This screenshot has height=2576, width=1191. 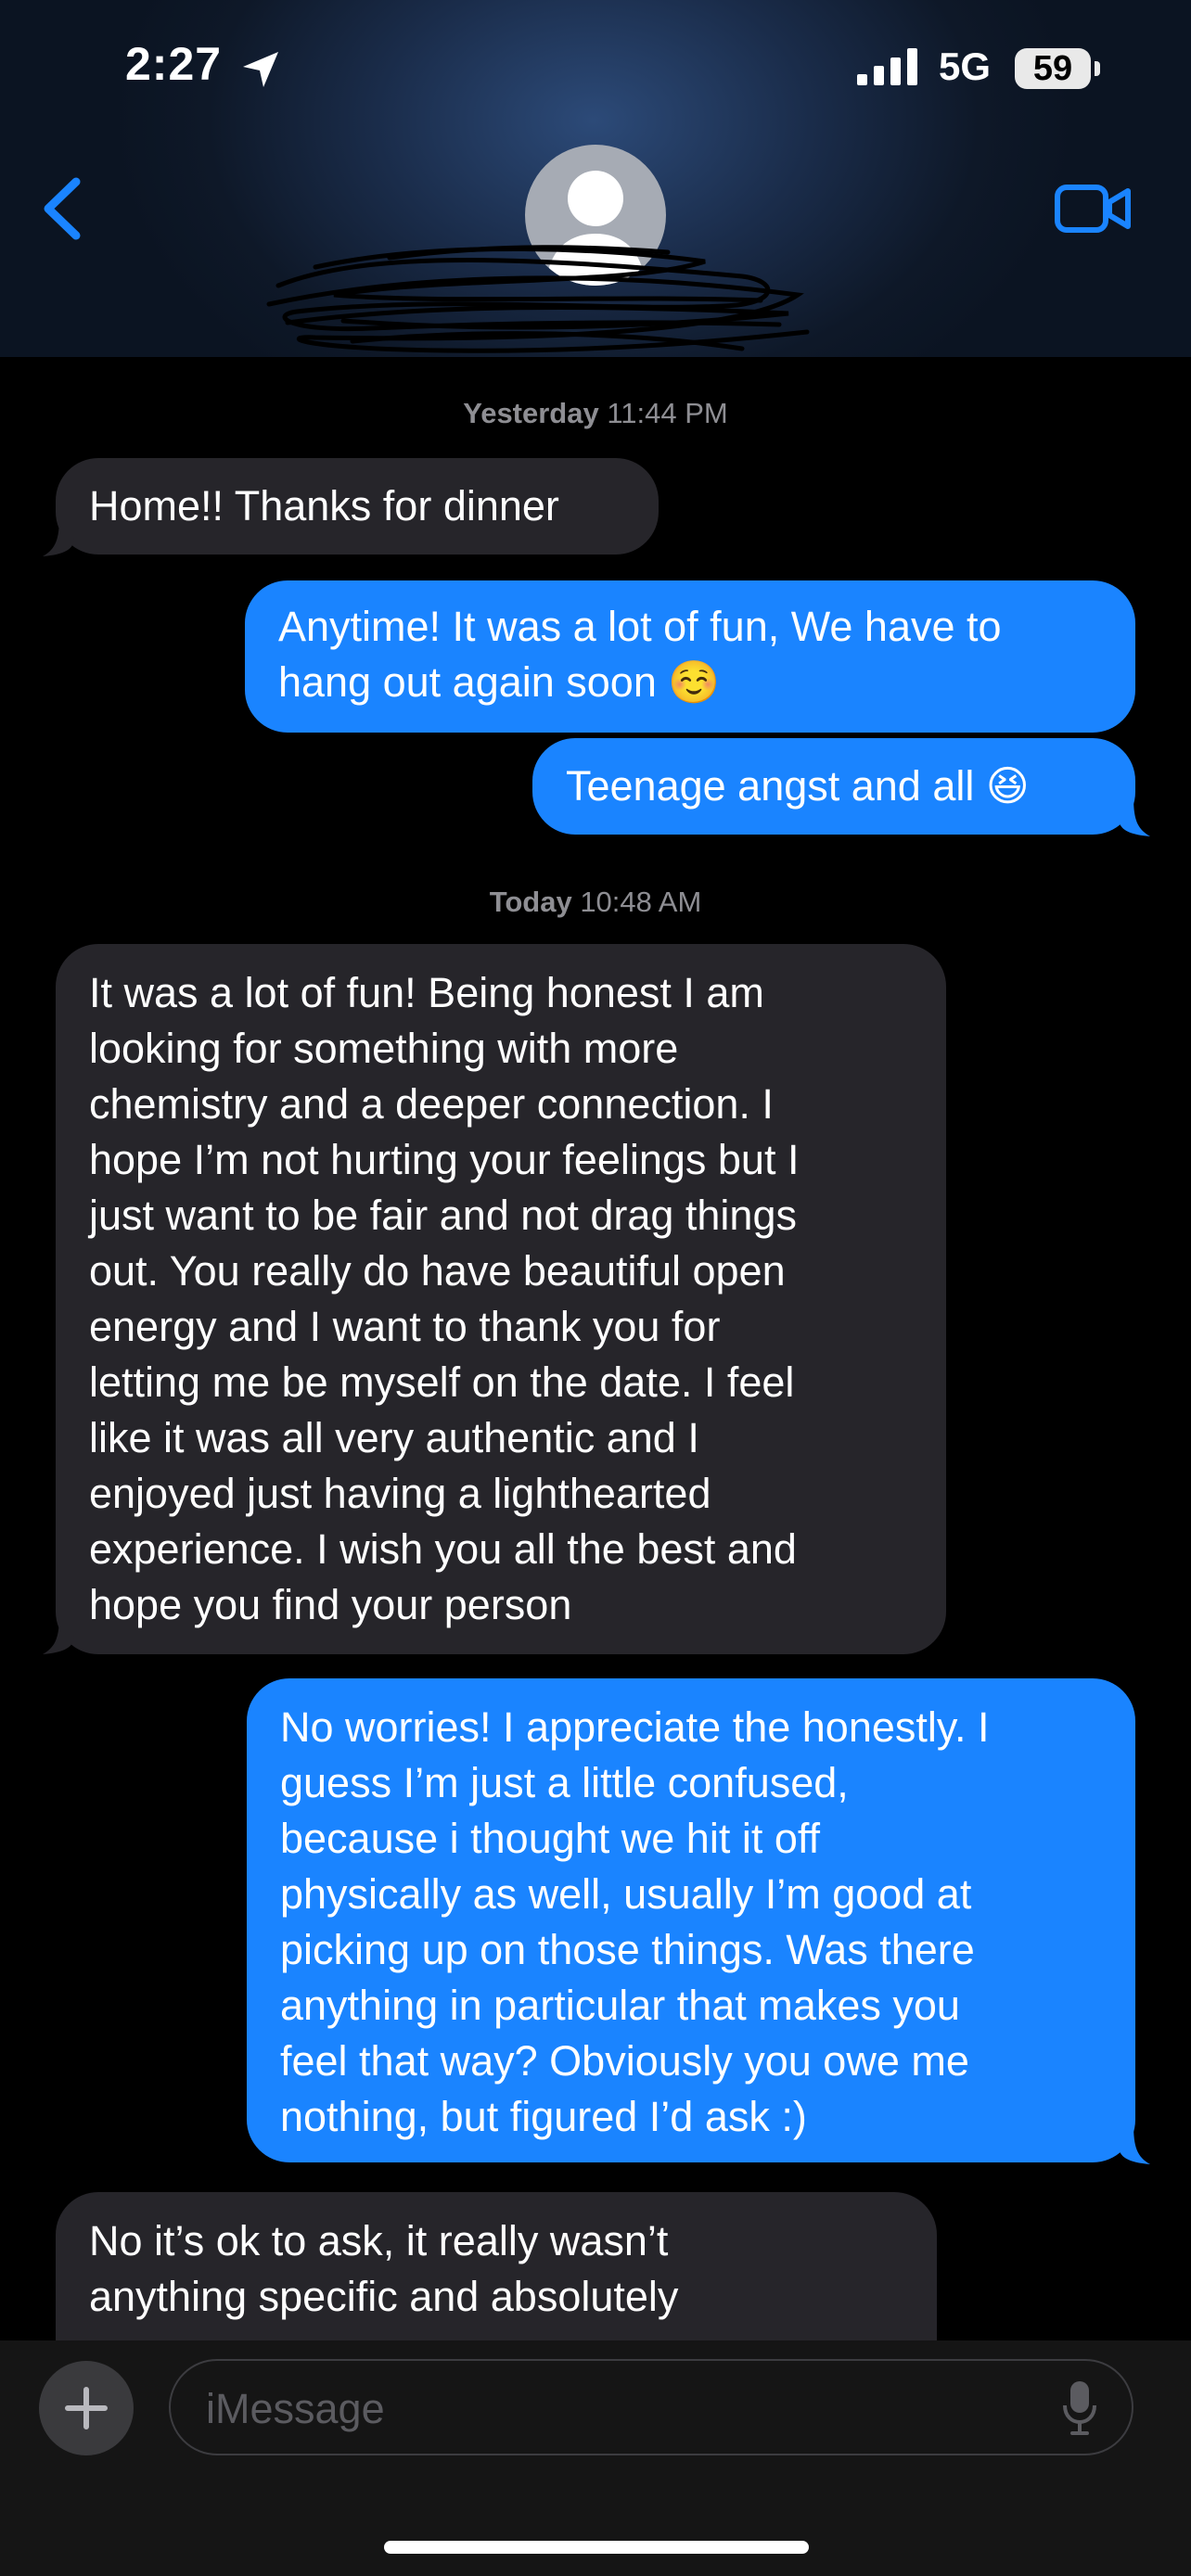 I want to click on battery-nub, so click(x=1097, y=68).